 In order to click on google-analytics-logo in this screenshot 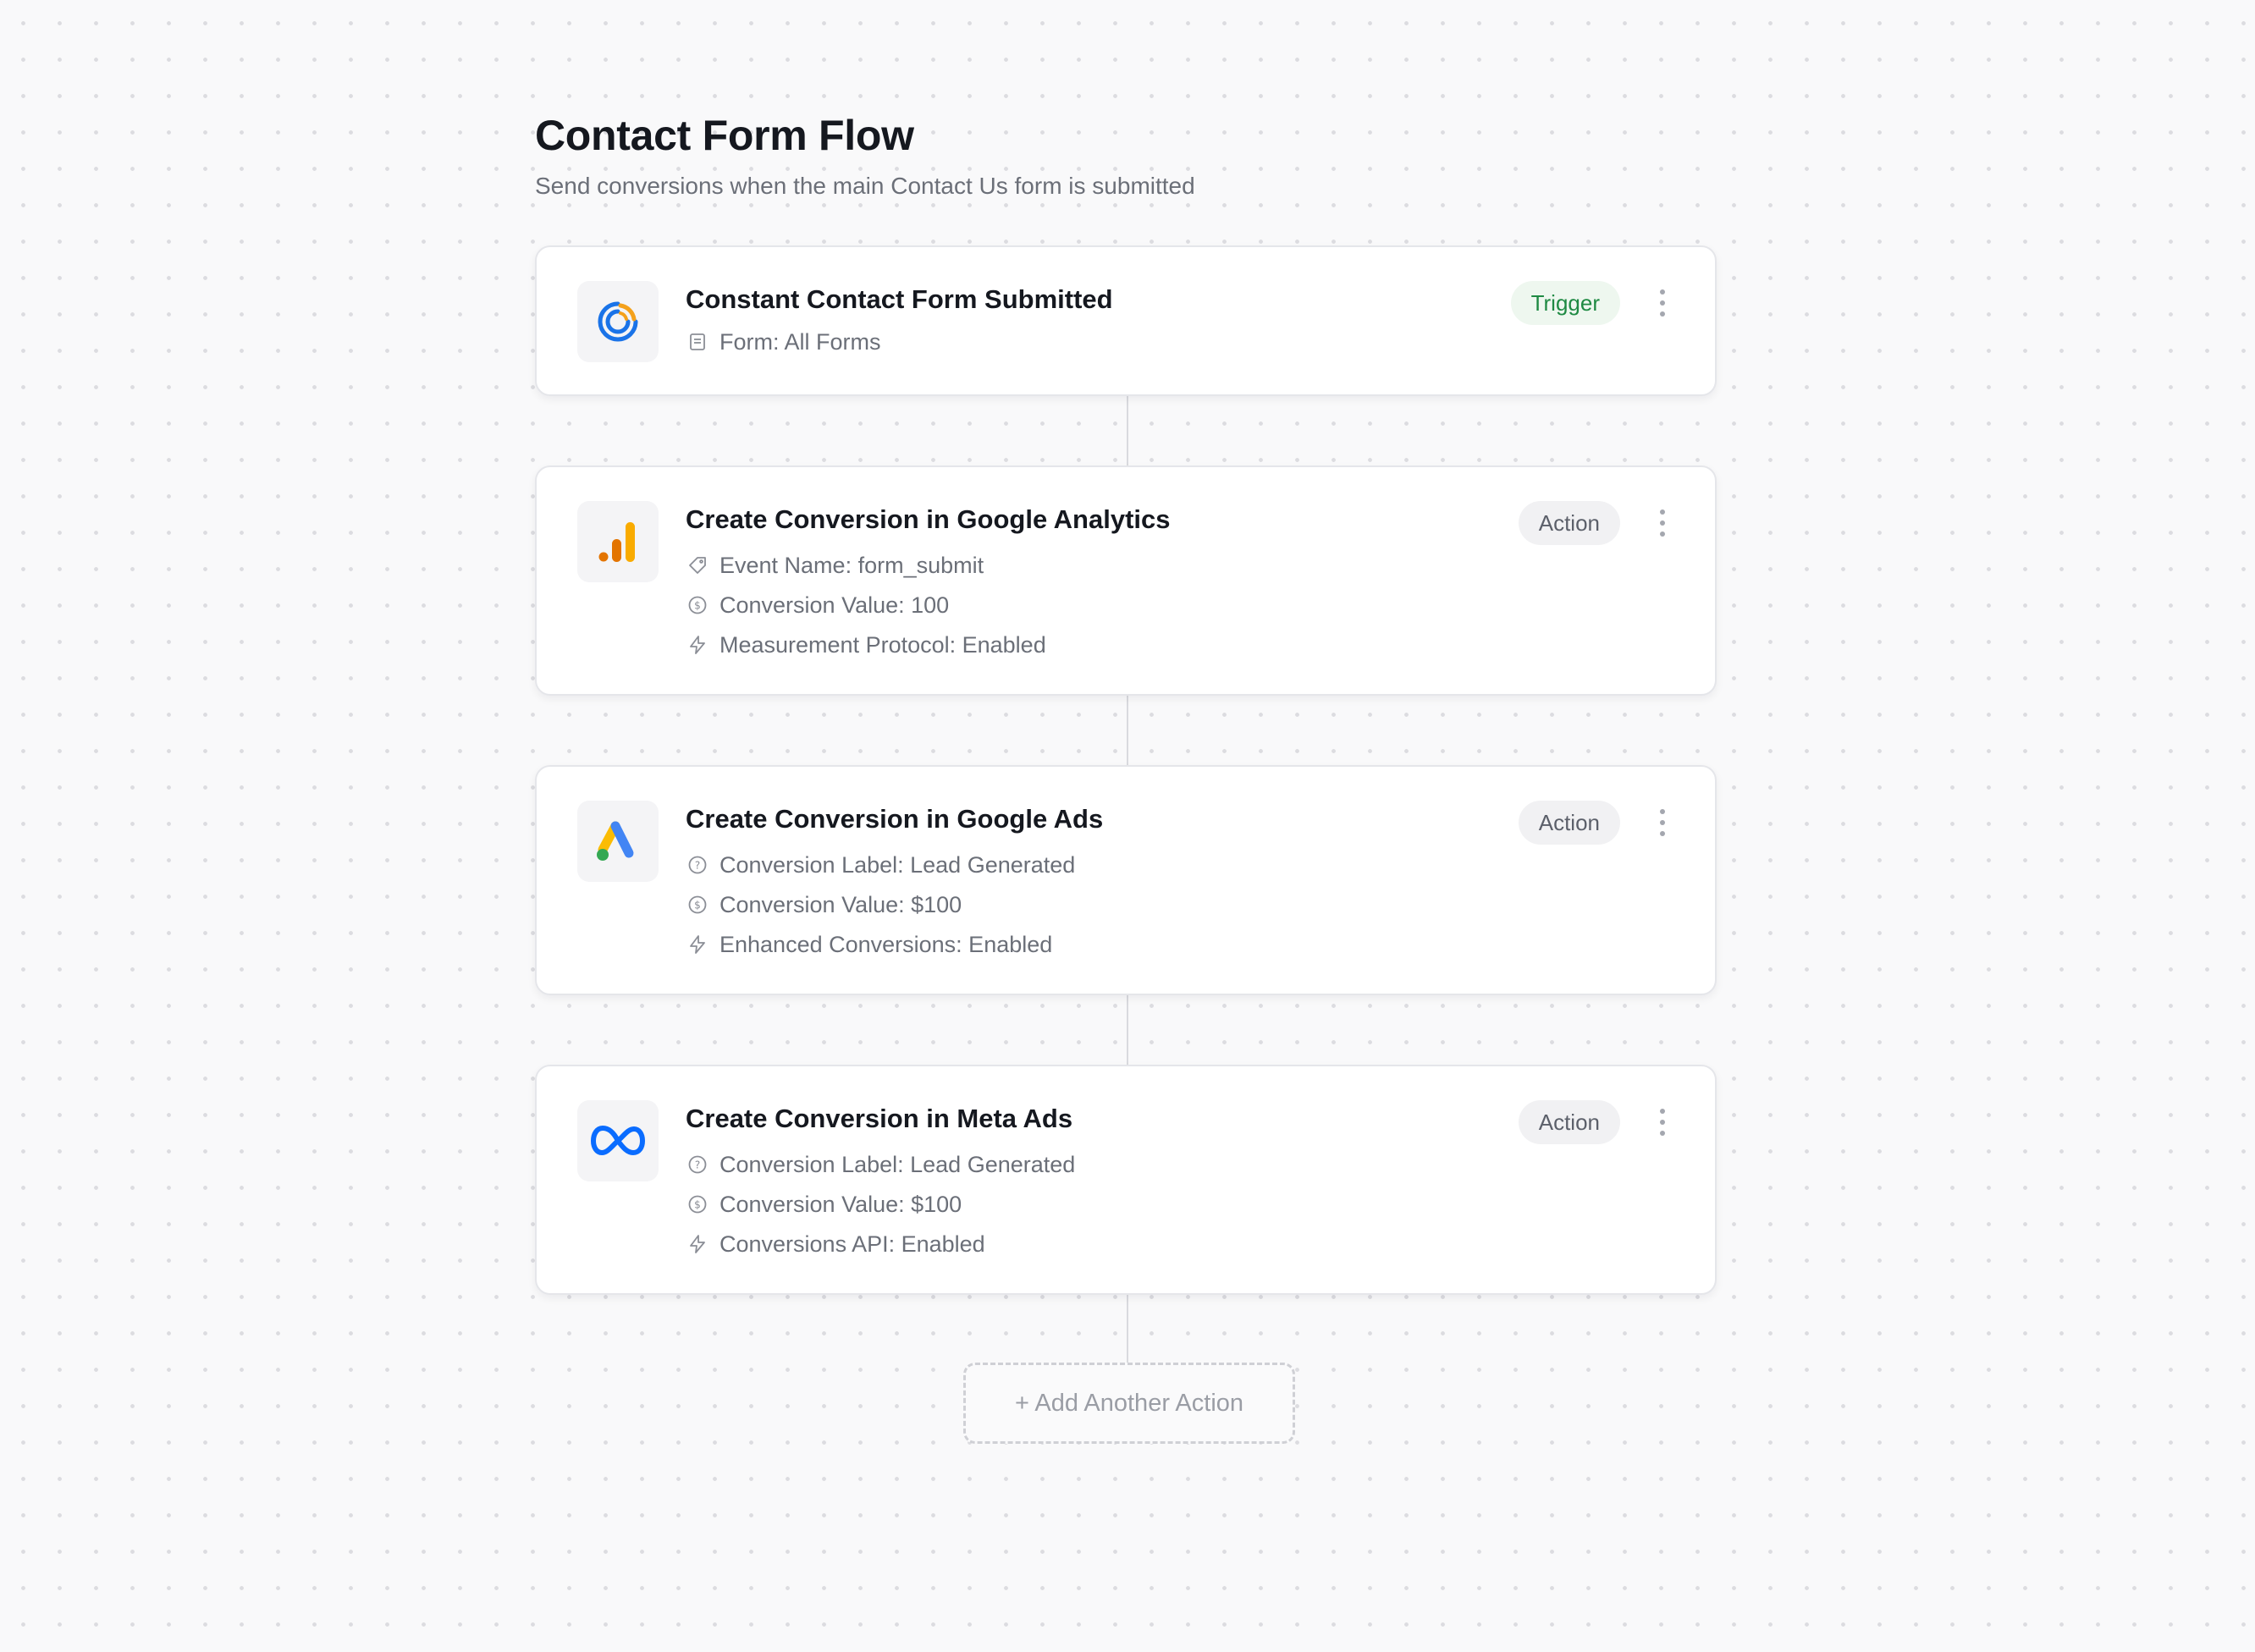, I will do `click(618, 541)`.